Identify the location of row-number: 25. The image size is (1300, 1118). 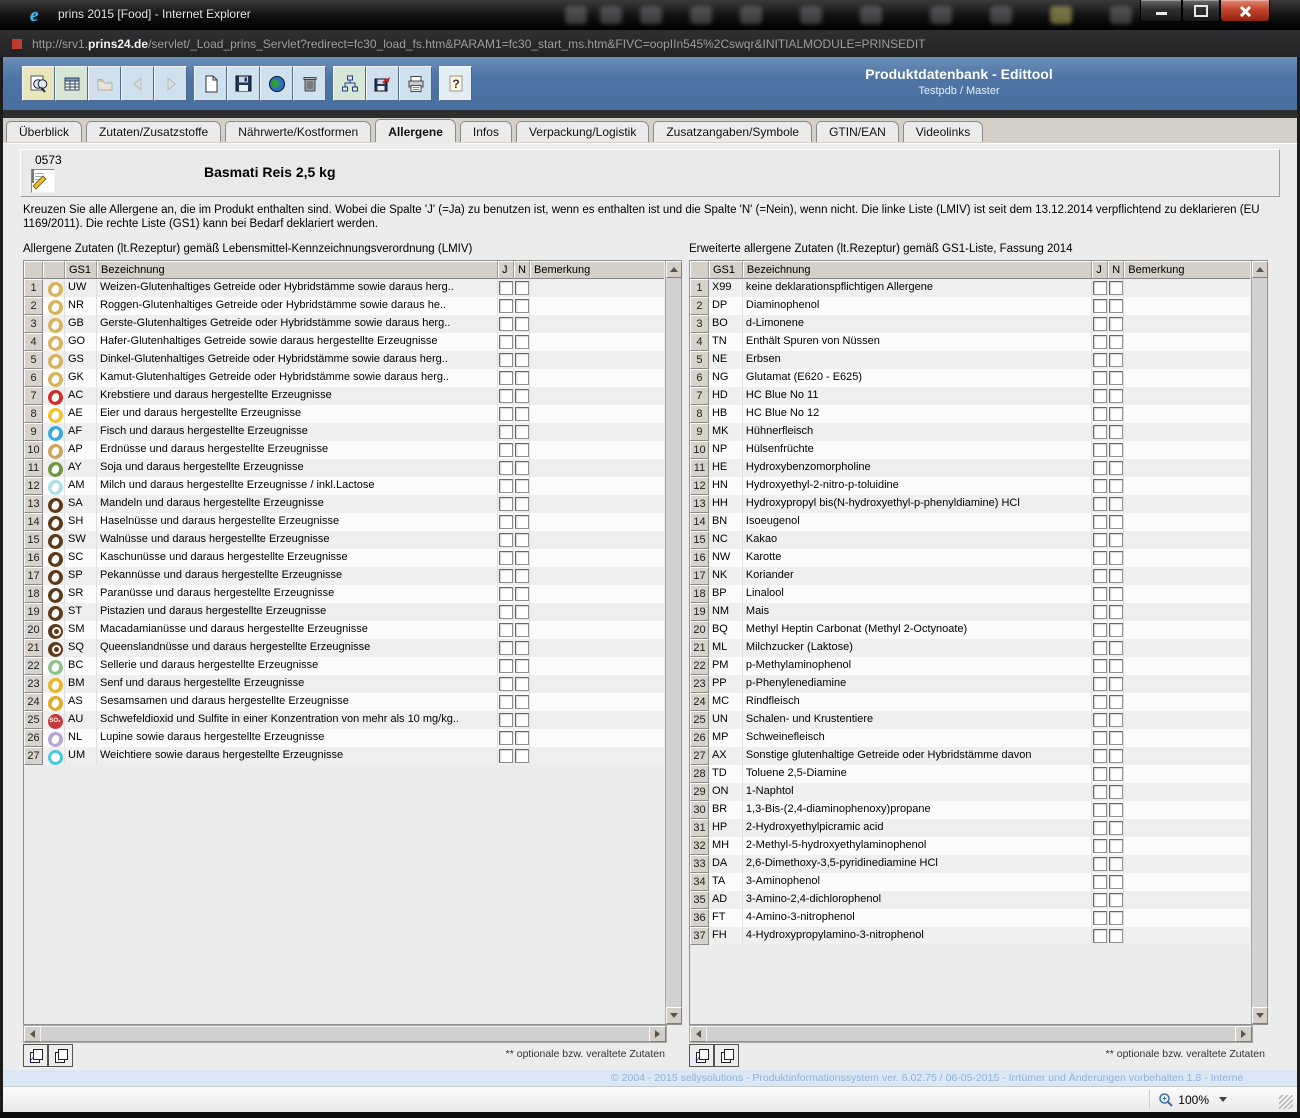
(33, 720).